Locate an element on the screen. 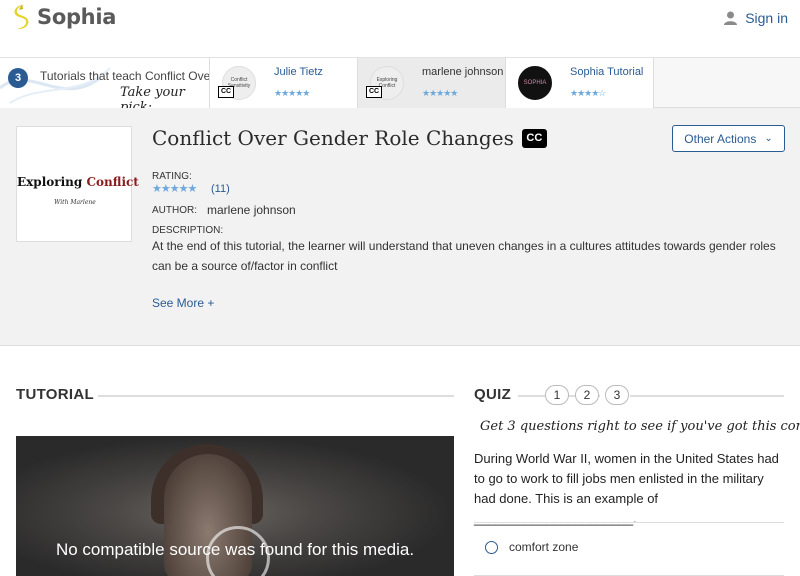  rating-stars-icon: ★★★★☆ is located at coordinates (588, 93).